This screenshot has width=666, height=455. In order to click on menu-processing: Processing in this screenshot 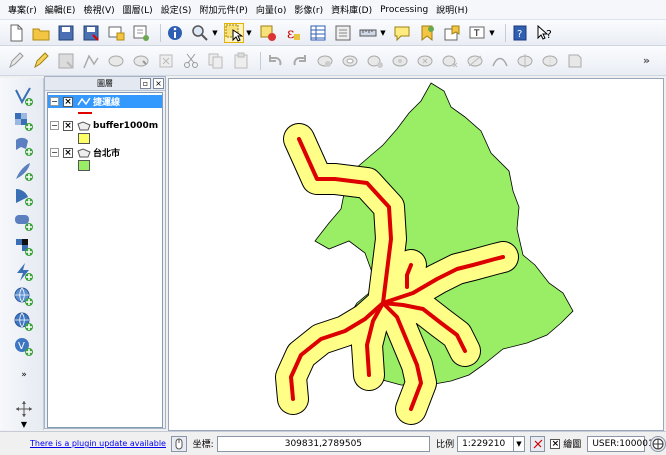, I will do `click(404, 10)`.